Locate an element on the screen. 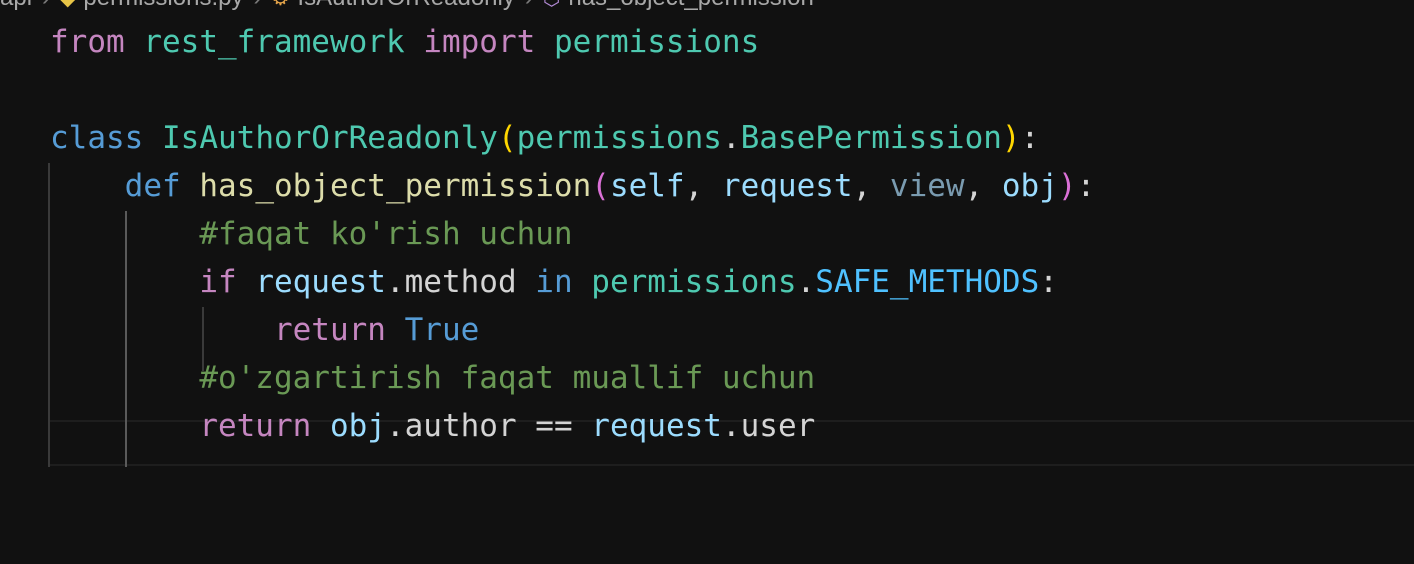 The width and height of the screenshot is (1414, 564). code-line-1: from rest_framework import permissions is located at coordinates (404, 42).